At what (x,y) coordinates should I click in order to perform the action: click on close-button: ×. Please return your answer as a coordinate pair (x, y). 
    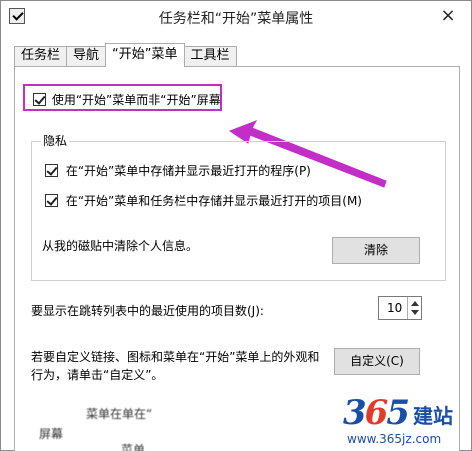
    Looking at the image, I should click on (448, 16).